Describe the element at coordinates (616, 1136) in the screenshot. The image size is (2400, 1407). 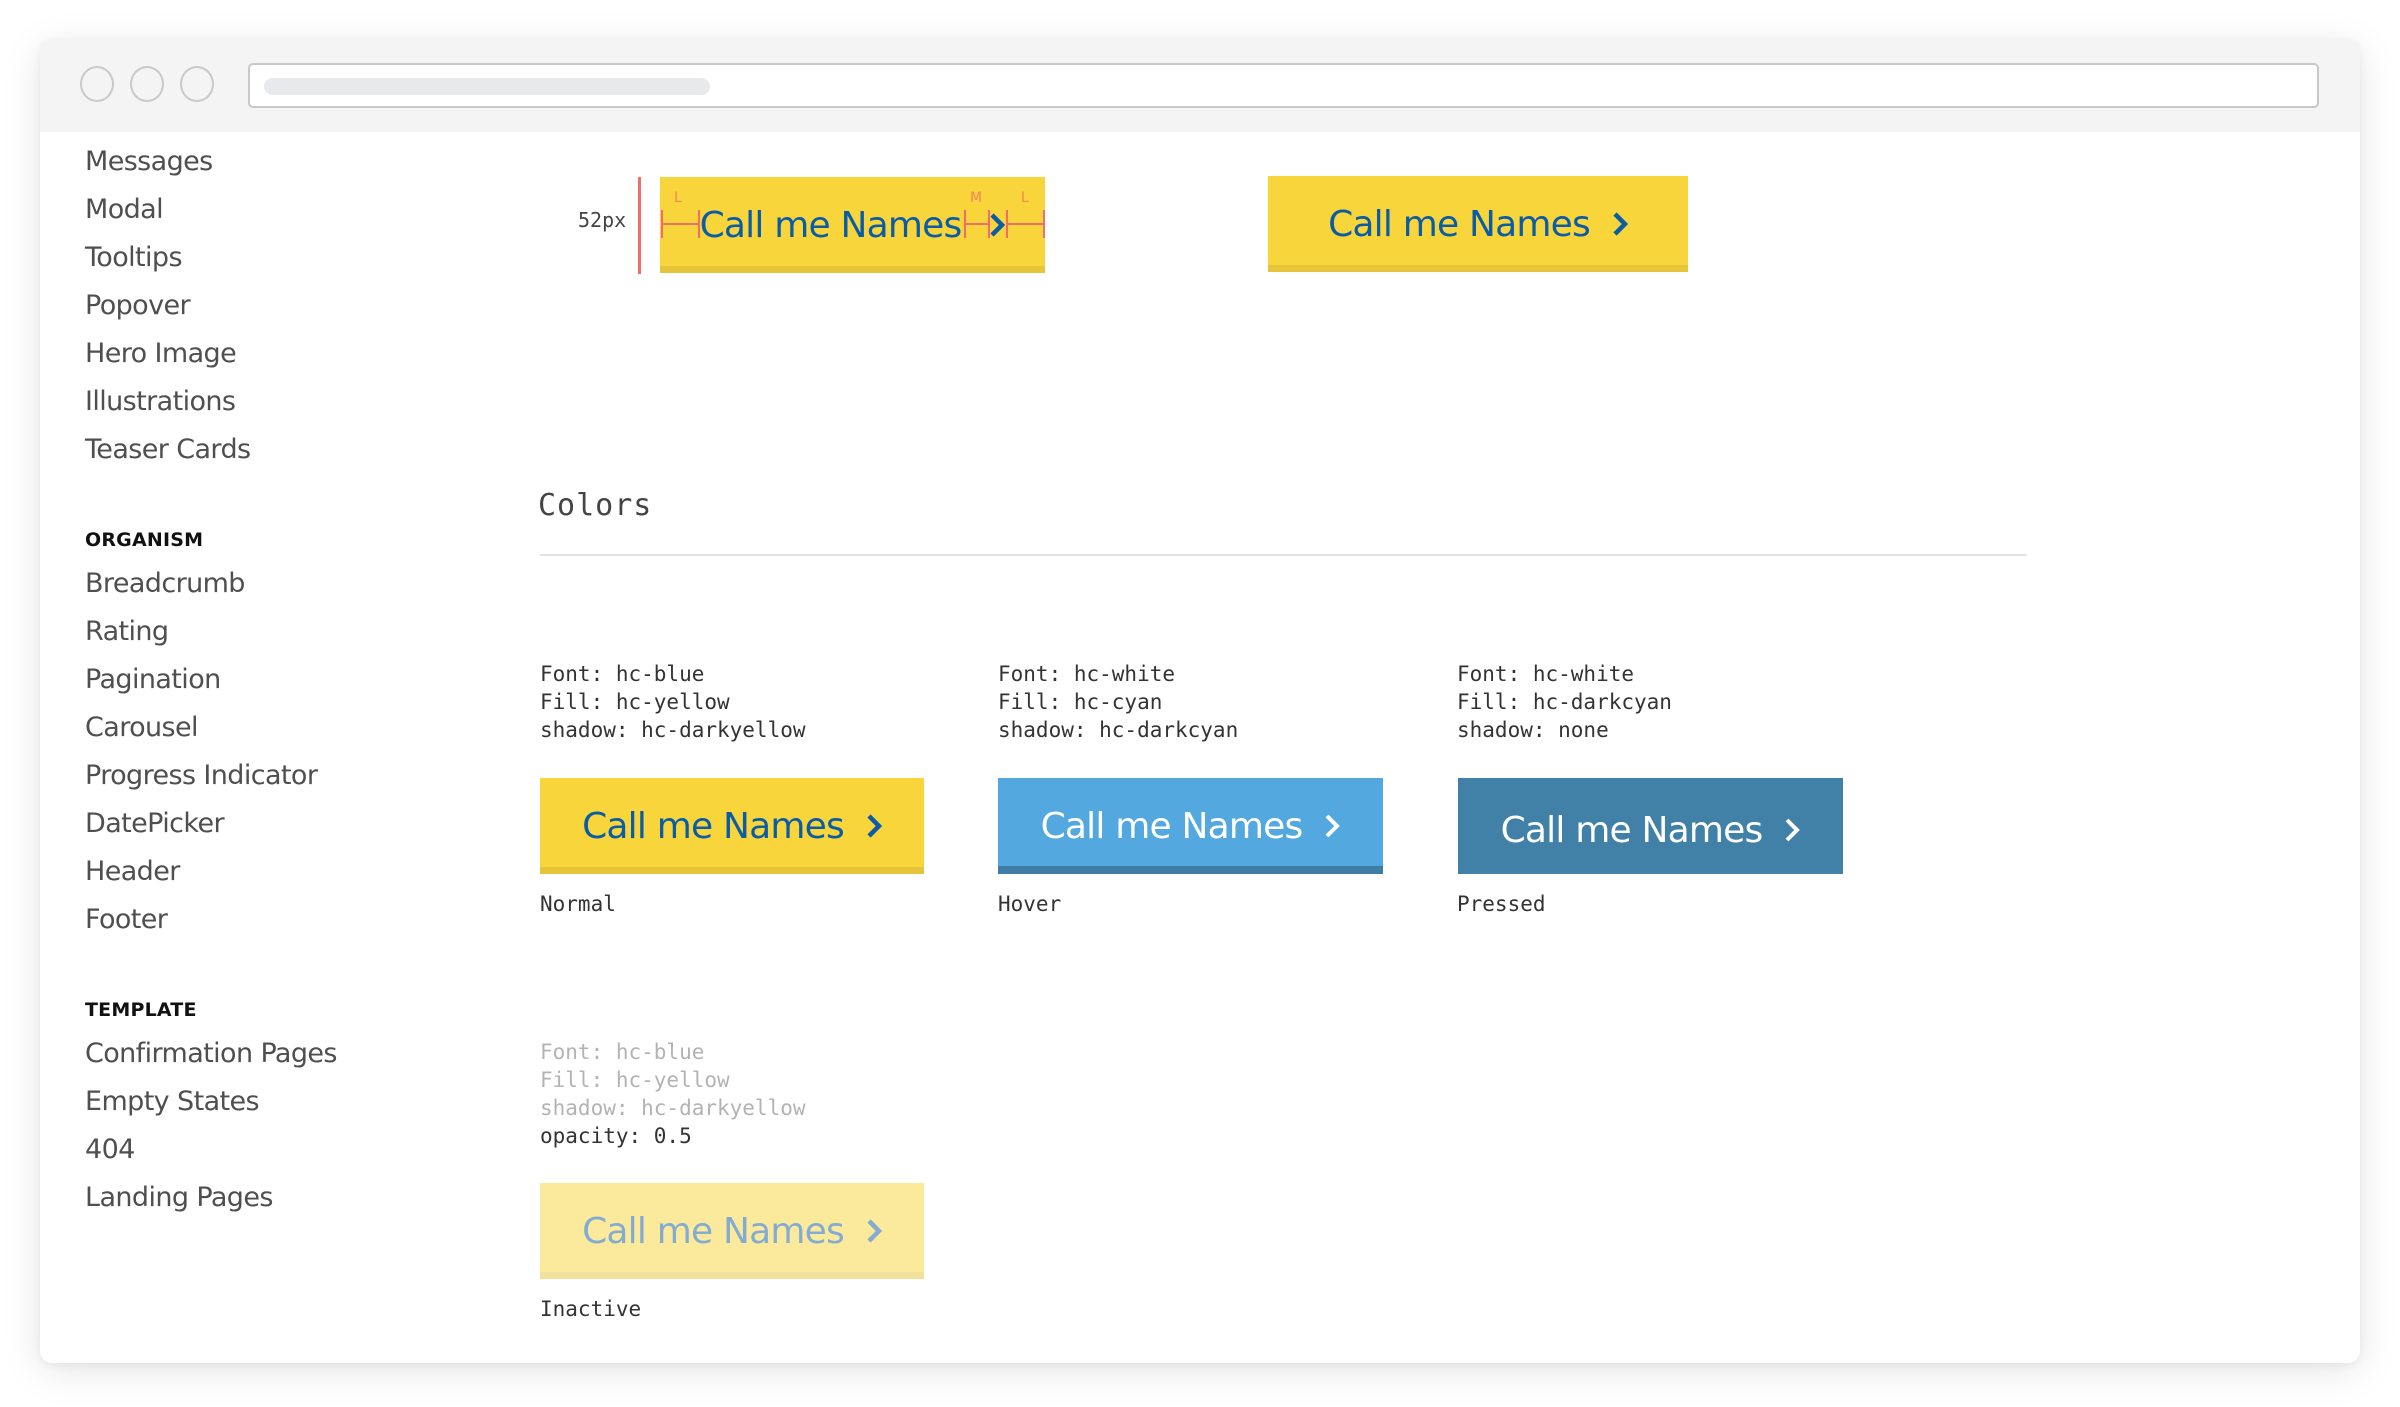
I see `spec-opacity: opacity: 0.5` at that location.